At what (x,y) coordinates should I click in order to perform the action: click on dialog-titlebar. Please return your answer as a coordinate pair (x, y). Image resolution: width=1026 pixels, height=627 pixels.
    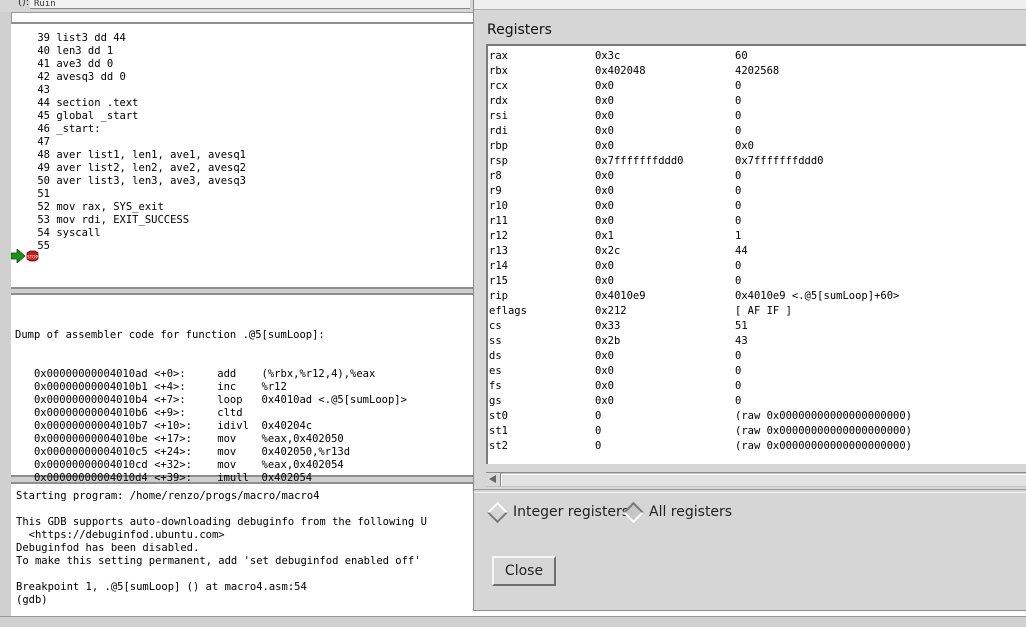
    Looking at the image, I should click on (750, 5).